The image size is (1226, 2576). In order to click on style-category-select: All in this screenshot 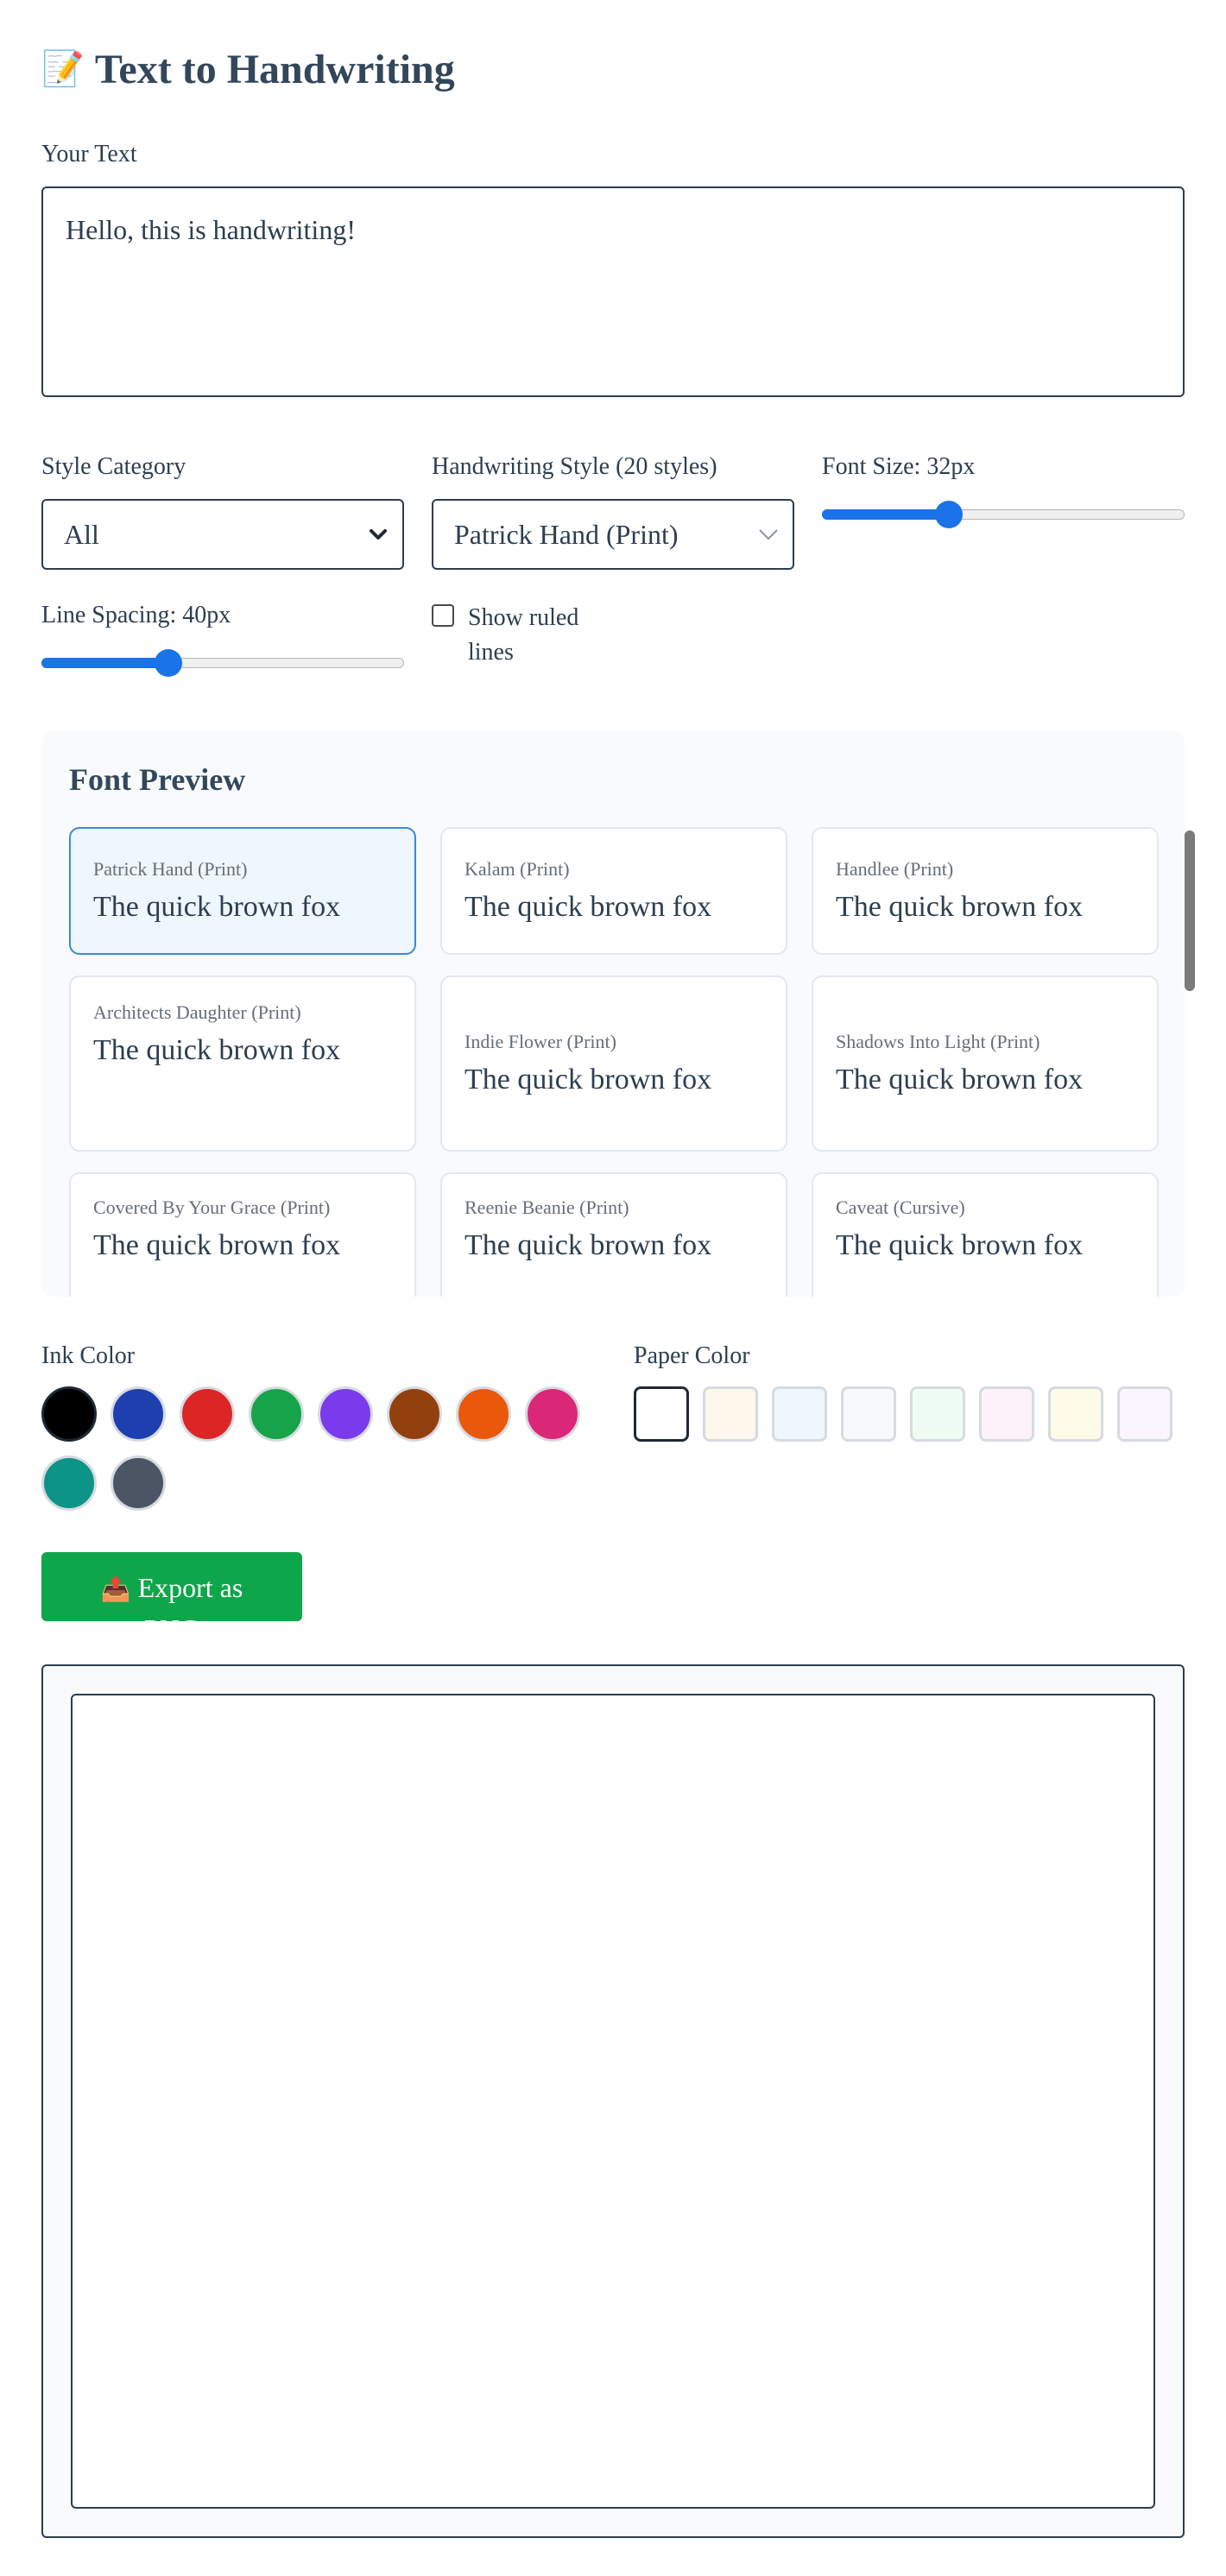, I will do `click(222, 534)`.